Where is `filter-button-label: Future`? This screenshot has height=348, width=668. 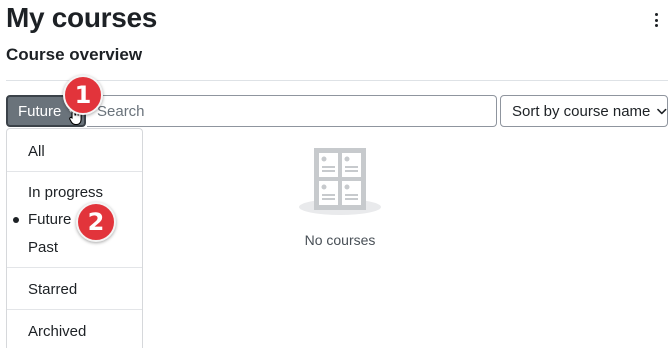 filter-button-label: Future is located at coordinates (40, 111).